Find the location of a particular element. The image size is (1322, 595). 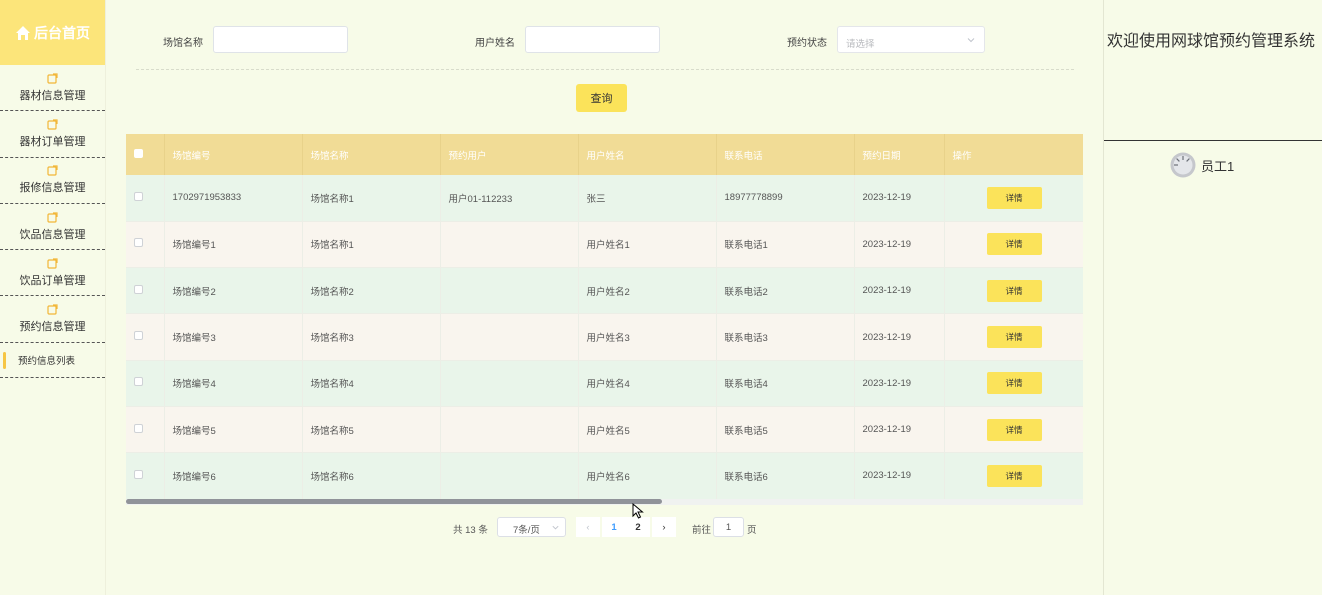

booking-status-label: 预约状态 is located at coordinates (807, 43).